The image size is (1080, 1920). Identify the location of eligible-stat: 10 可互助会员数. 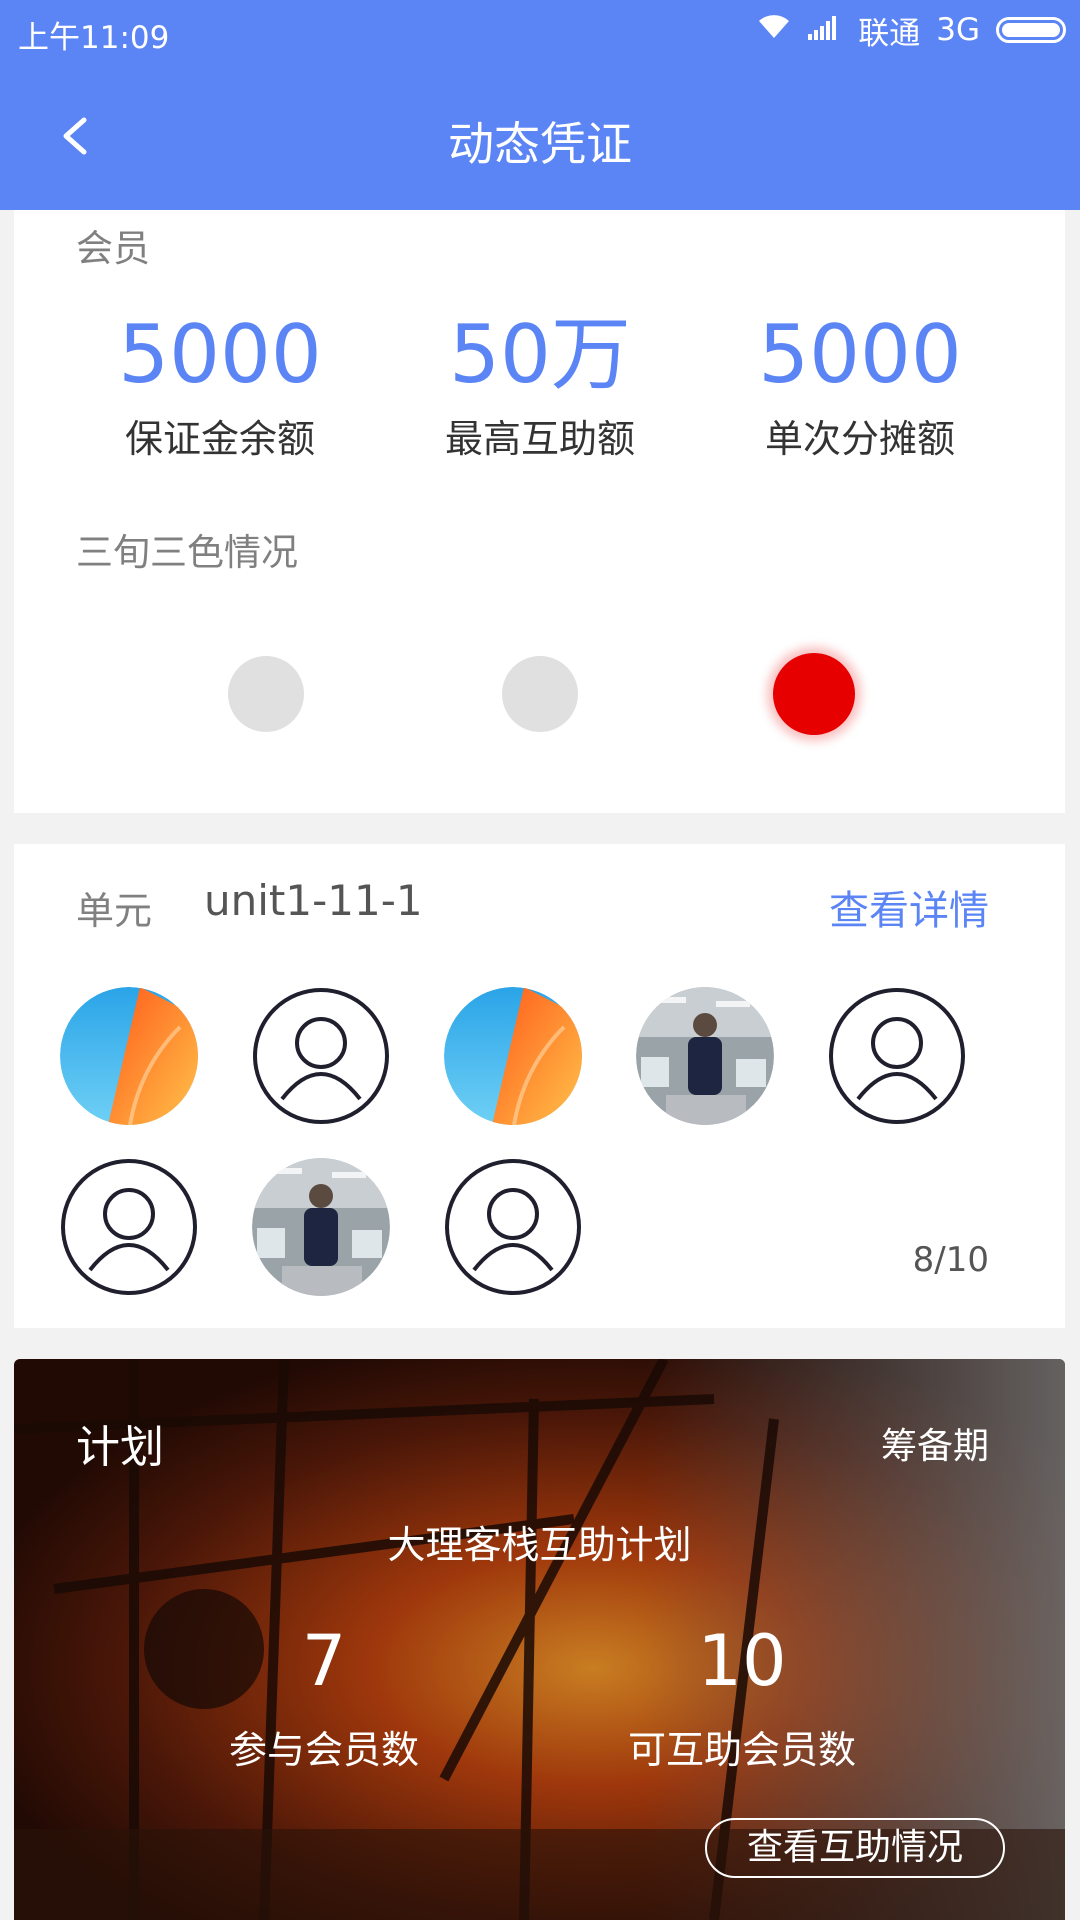
(742, 1697).